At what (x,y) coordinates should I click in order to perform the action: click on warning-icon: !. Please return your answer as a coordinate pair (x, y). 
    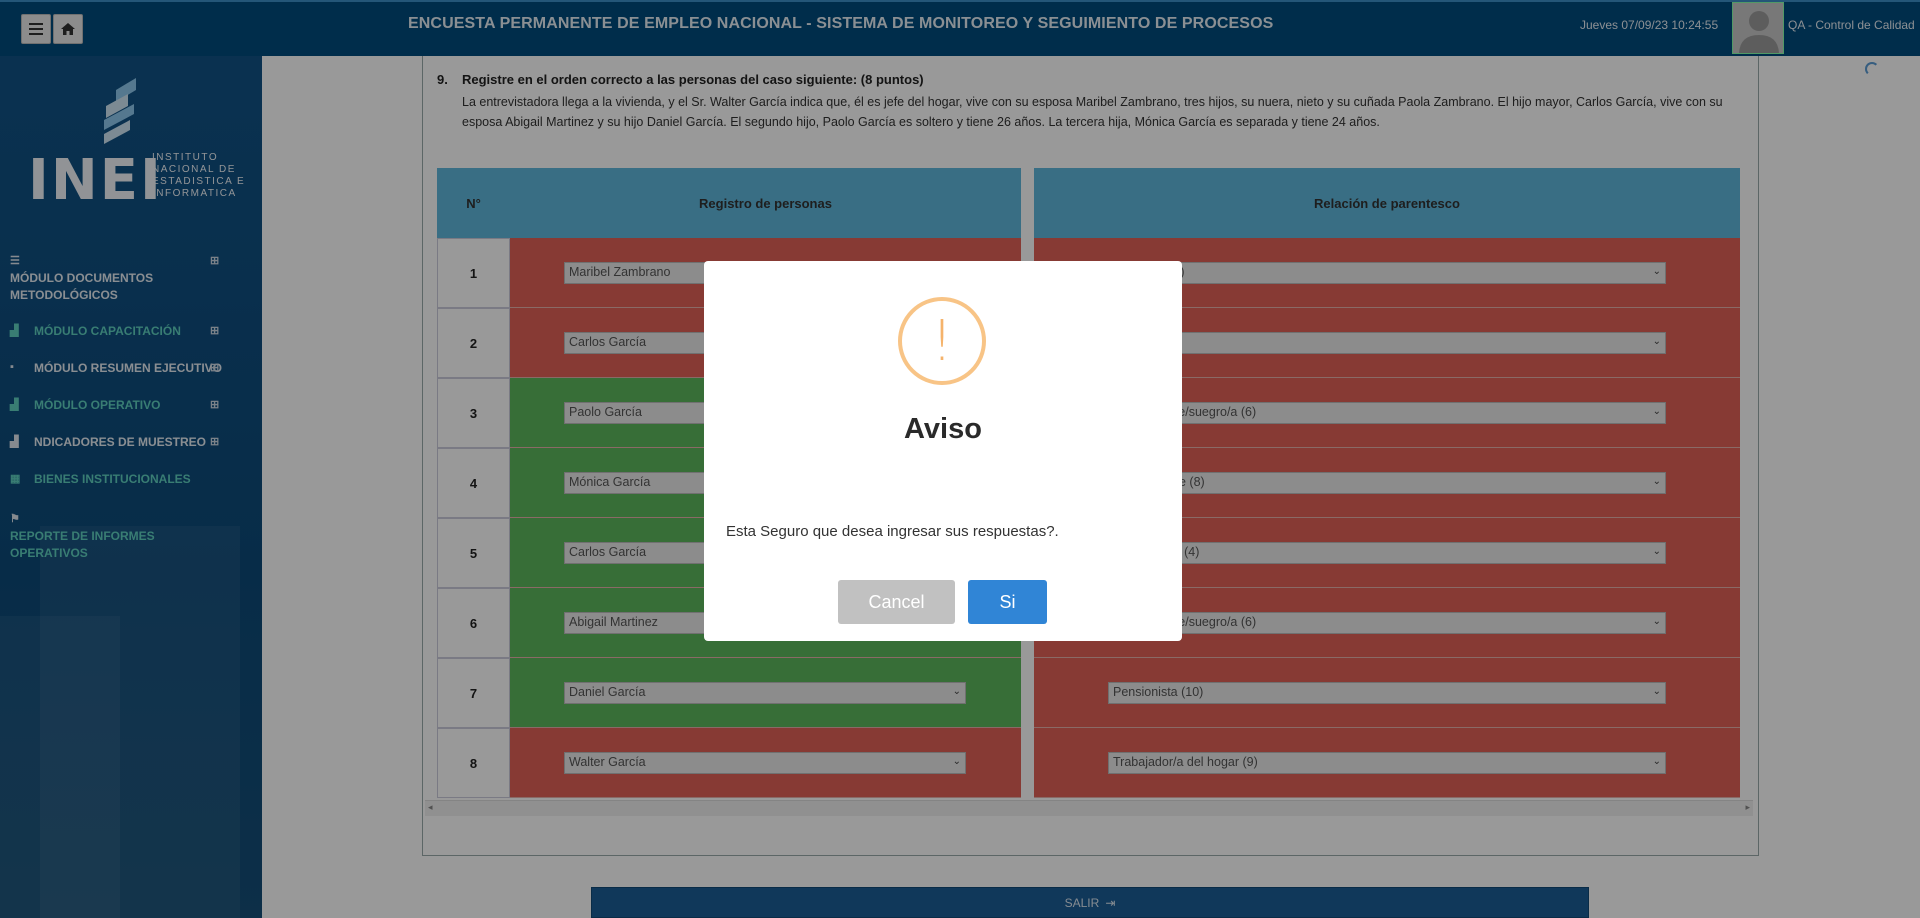
    Looking at the image, I should click on (942, 341).